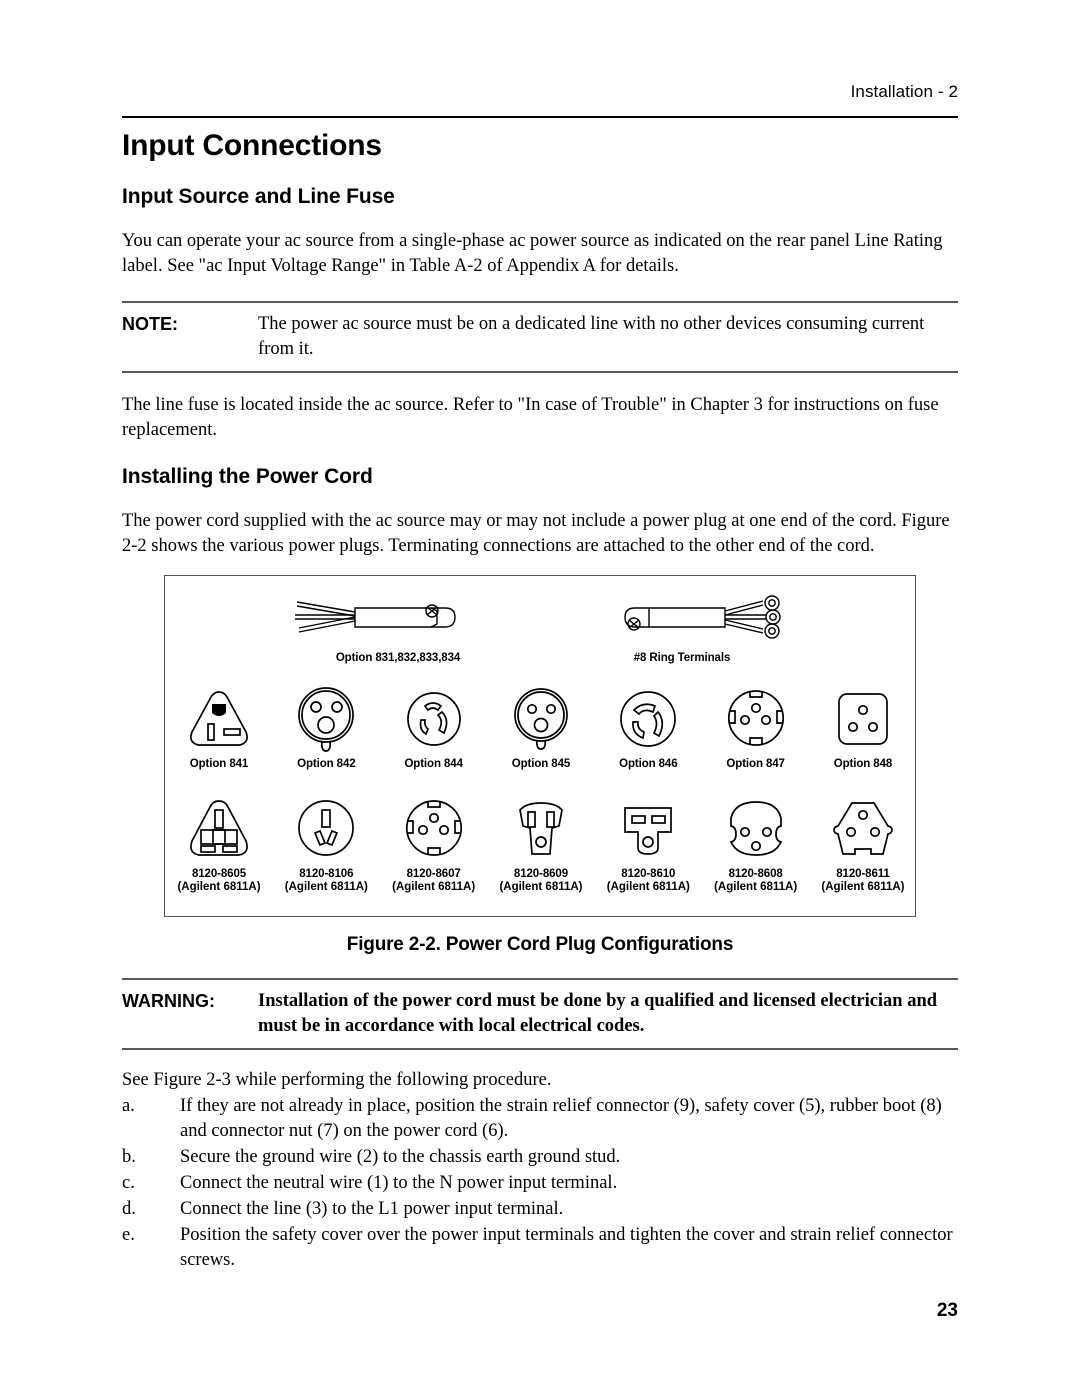 Image resolution: width=1080 pixels, height=1397 pixels. I want to click on plug-cell-8120-8605: 8120-8605 (Agilent 6811A), so click(219, 844).